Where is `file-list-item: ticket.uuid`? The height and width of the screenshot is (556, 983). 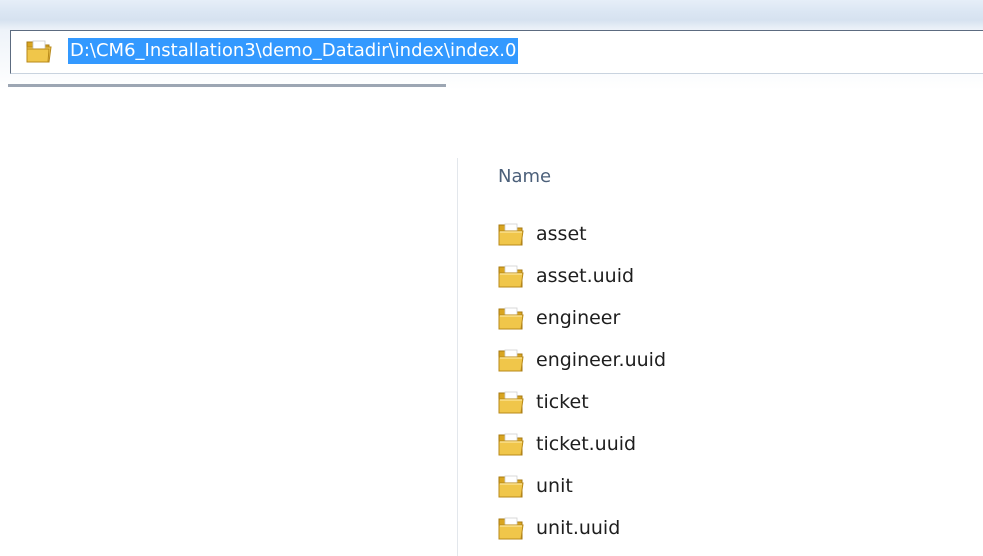
file-list-item: ticket.uuid is located at coordinates (646, 444).